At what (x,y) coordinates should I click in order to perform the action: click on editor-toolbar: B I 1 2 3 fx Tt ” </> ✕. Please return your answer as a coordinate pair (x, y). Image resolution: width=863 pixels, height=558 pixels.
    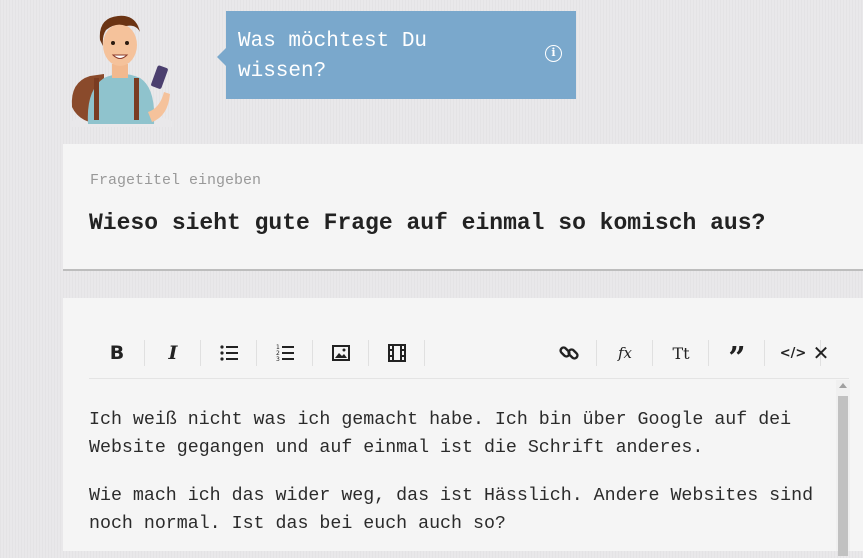
    Looking at the image, I should click on (469, 353).